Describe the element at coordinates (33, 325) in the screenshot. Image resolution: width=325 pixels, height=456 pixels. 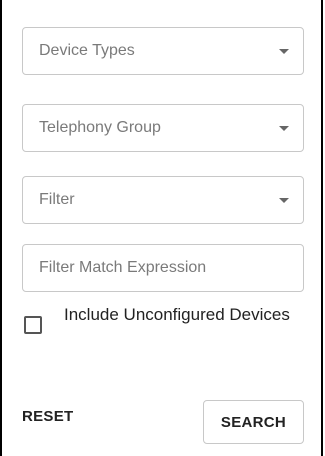
I see `include-unconfigured-checkbox` at that location.